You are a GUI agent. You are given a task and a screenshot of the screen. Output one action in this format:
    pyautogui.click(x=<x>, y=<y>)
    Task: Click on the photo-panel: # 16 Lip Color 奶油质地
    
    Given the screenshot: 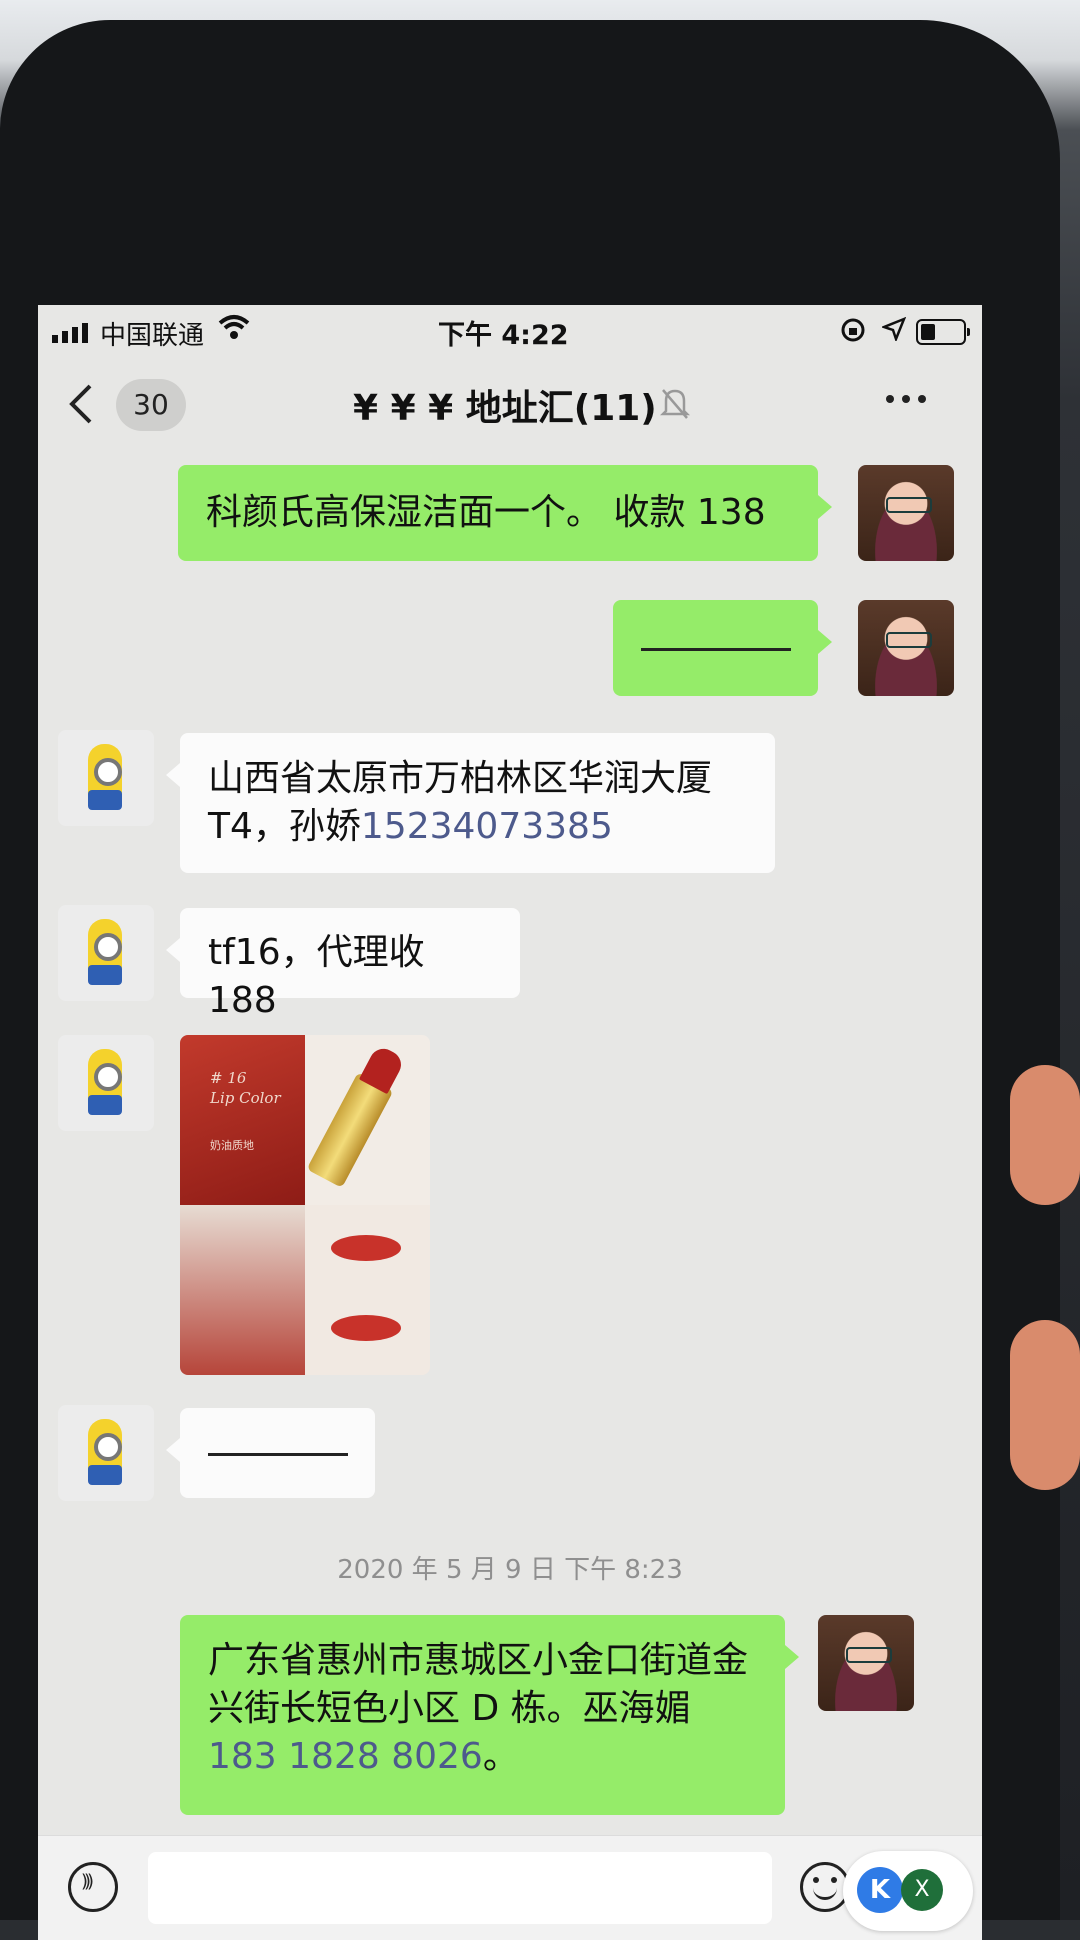 What is the action you would take?
    pyautogui.click(x=242, y=1120)
    